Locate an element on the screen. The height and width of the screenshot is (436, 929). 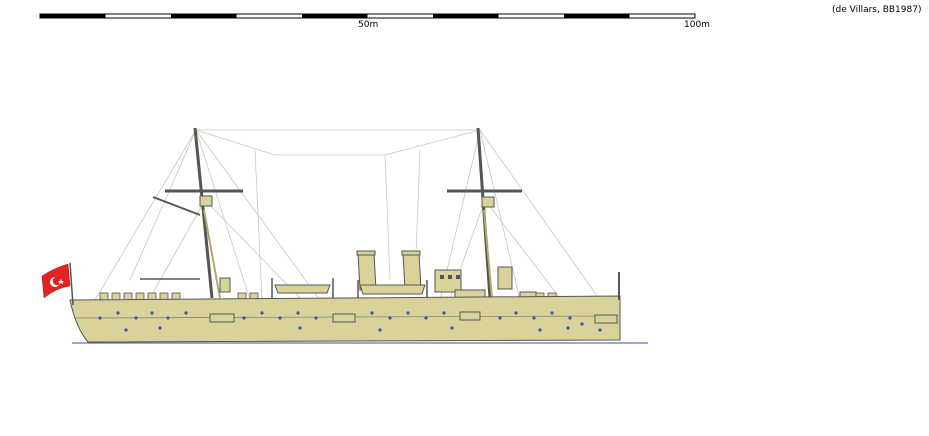
hull is located at coordinates (345, 307).